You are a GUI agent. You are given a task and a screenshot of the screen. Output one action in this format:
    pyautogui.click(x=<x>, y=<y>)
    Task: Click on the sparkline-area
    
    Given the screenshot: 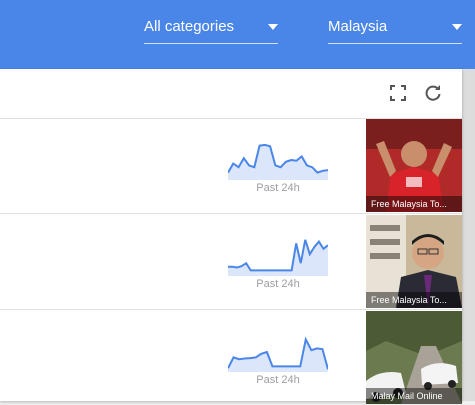 What is the action you would take?
    pyautogui.click(x=278, y=162)
    